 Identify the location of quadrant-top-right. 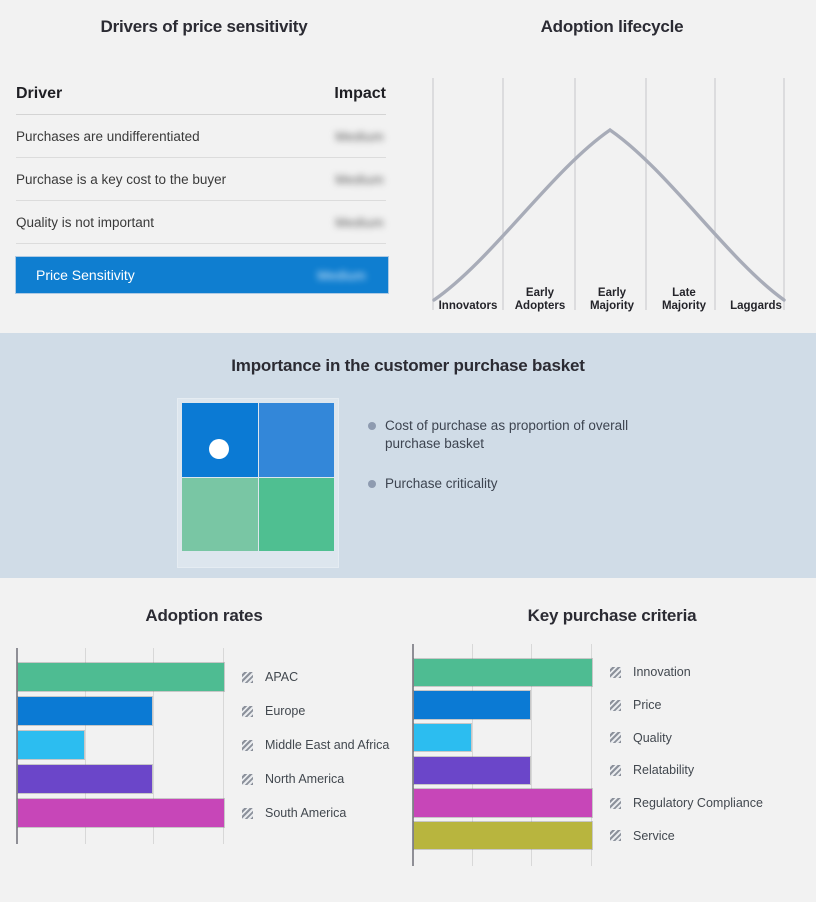
(296, 440).